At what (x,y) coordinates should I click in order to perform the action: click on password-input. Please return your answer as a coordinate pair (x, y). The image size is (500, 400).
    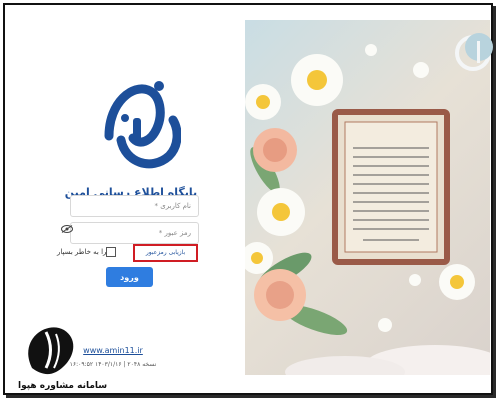
    Looking at the image, I should click on (134, 233).